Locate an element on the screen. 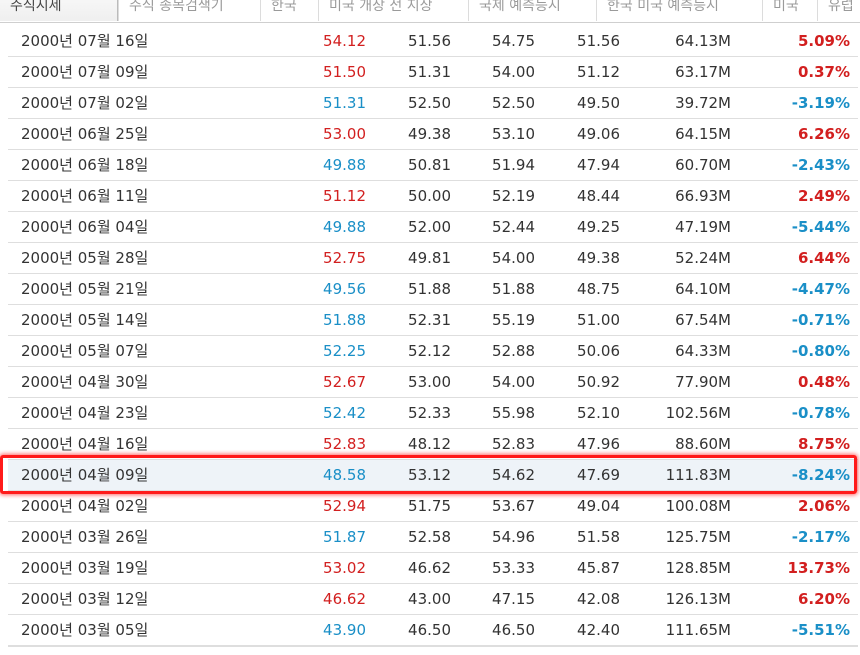  high-cell: 47.15 is located at coordinates (513, 599).